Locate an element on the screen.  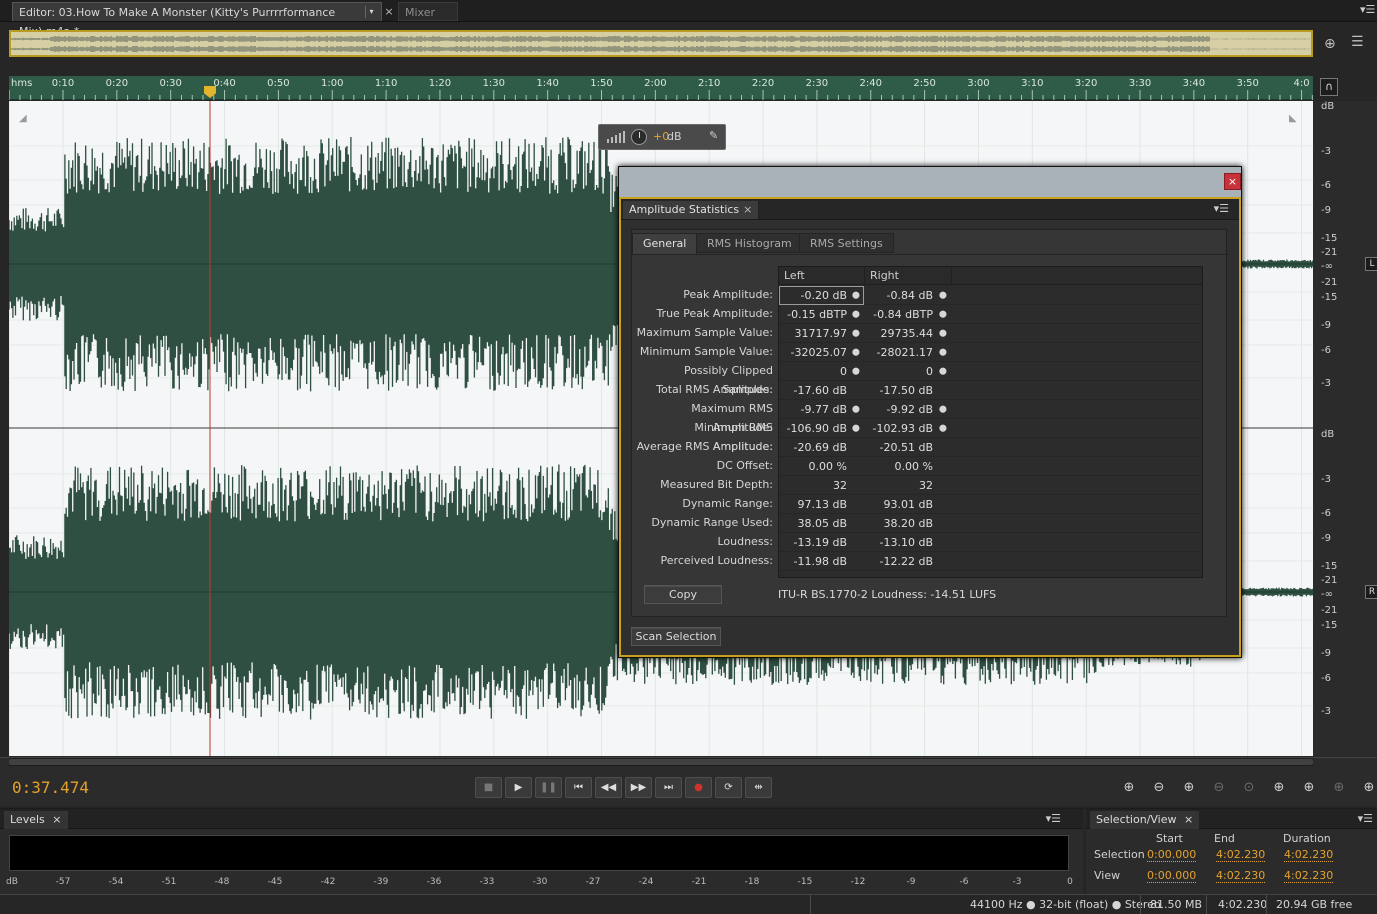
value-left: -17.60 dB is located at coordinates (813, 390).